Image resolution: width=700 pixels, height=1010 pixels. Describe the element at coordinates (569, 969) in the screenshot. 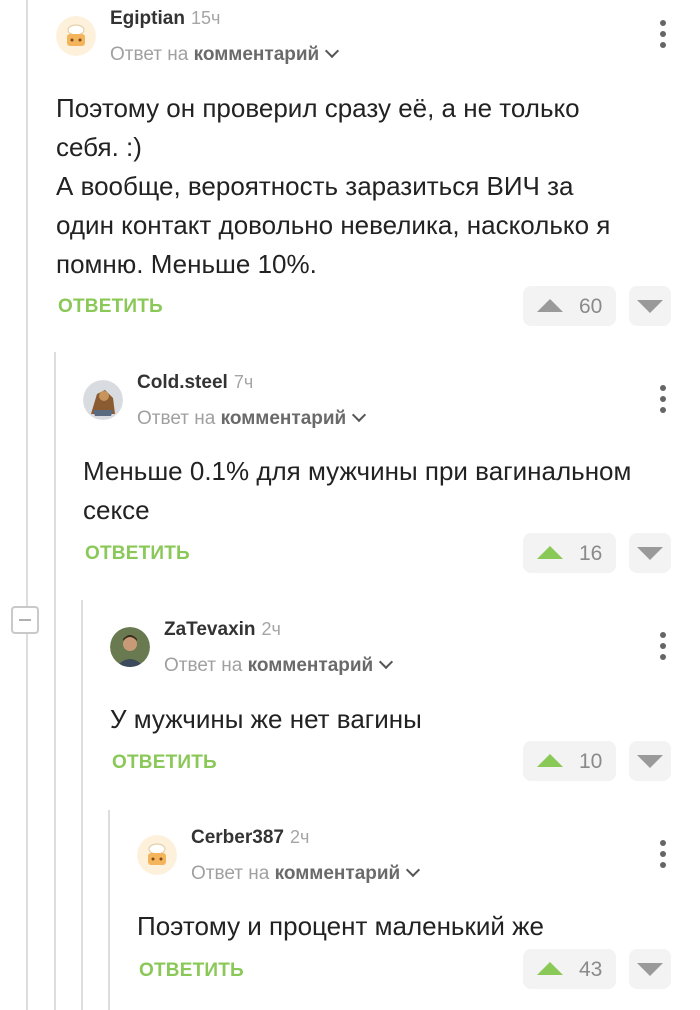

I see `upvote-button: 43` at that location.